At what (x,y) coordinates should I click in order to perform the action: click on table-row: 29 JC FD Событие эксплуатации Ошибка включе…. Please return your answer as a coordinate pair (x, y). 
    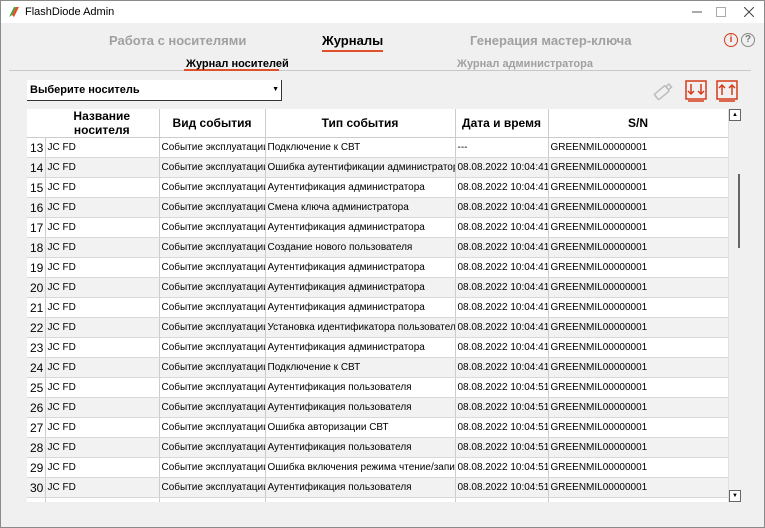
    Looking at the image, I should click on (378, 467).